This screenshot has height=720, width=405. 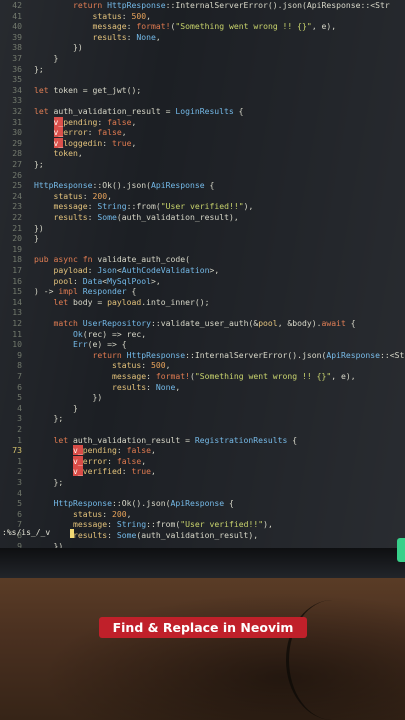 I want to click on code-line: 2 v_verified: true,, so click(x=202, y=471).